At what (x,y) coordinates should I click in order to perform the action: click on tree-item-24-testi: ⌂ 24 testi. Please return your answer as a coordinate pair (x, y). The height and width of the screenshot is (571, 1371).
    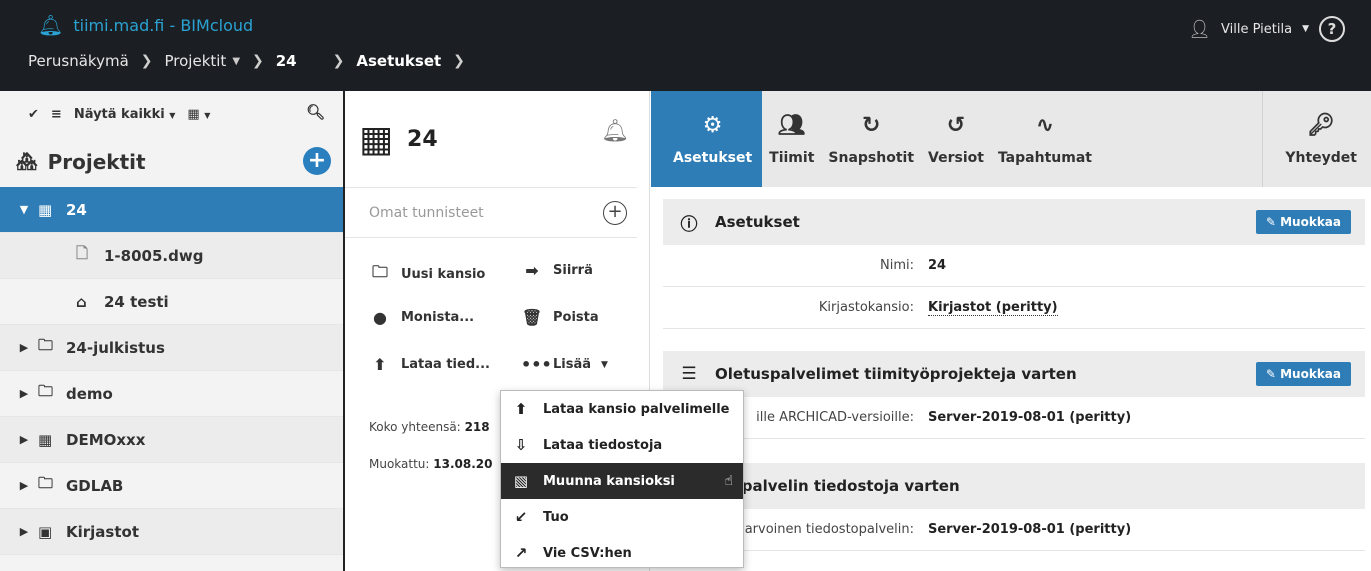
    Looking at the image, I should click on (171, 302).